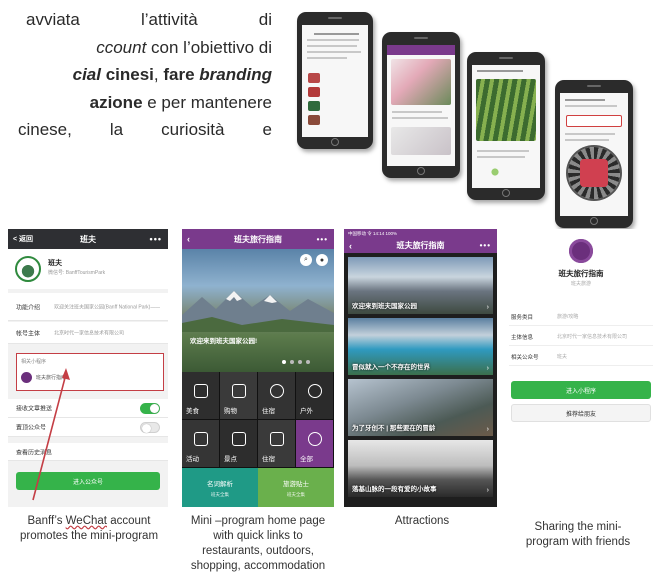 Image resolution: width=657 pixels, height=577 pixels. Describe the element at coordinates (322, 260) in the screenshot. I see `profile-icon: ●` at that location.